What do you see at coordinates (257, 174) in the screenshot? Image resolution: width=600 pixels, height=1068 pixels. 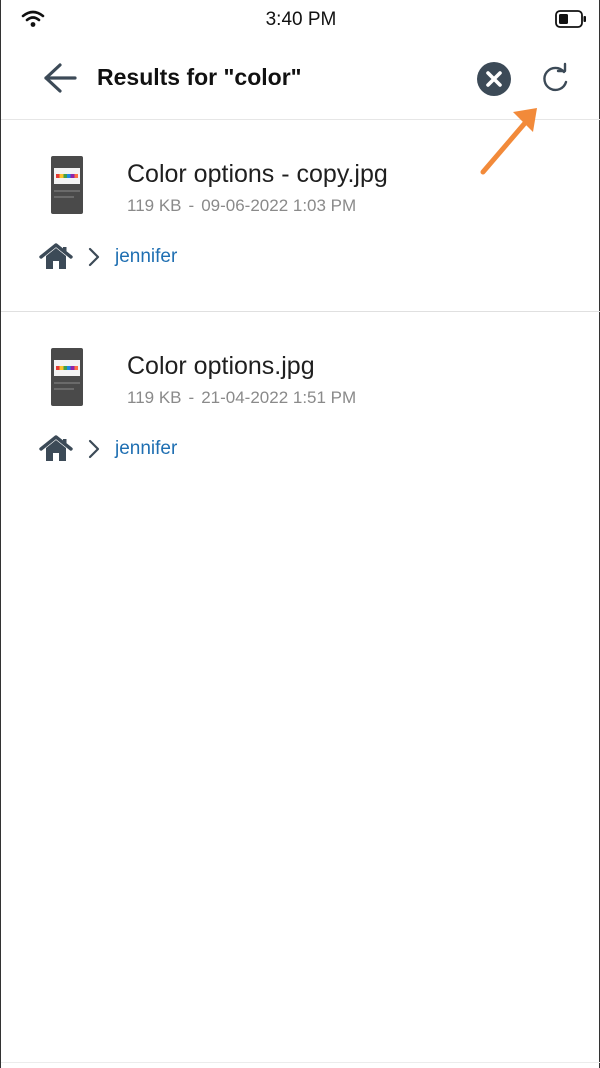 I see `file-name: Color options - copy.jpg` at bounding box center [257, 174].